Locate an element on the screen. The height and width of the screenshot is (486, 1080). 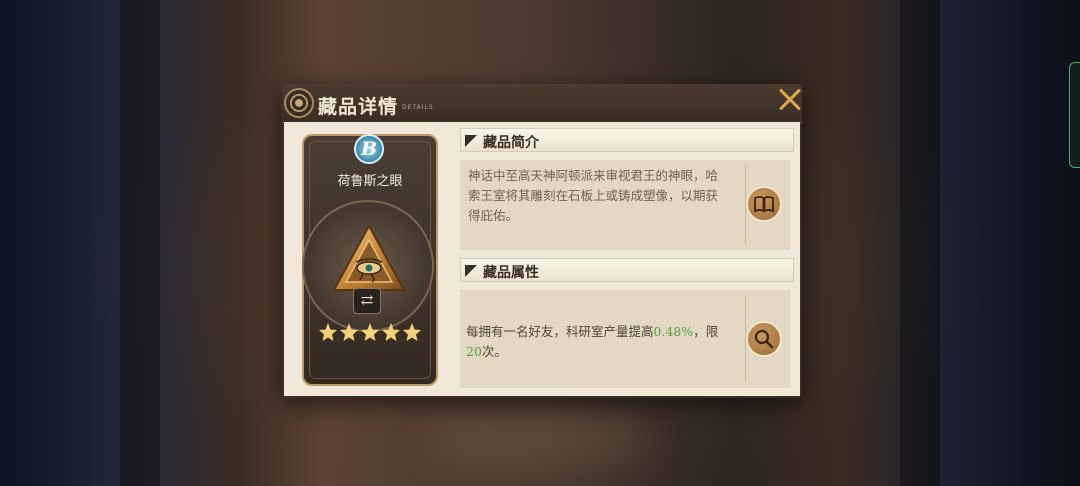
dialog-title: 藏品详情 is located at coordinates (358, 107).